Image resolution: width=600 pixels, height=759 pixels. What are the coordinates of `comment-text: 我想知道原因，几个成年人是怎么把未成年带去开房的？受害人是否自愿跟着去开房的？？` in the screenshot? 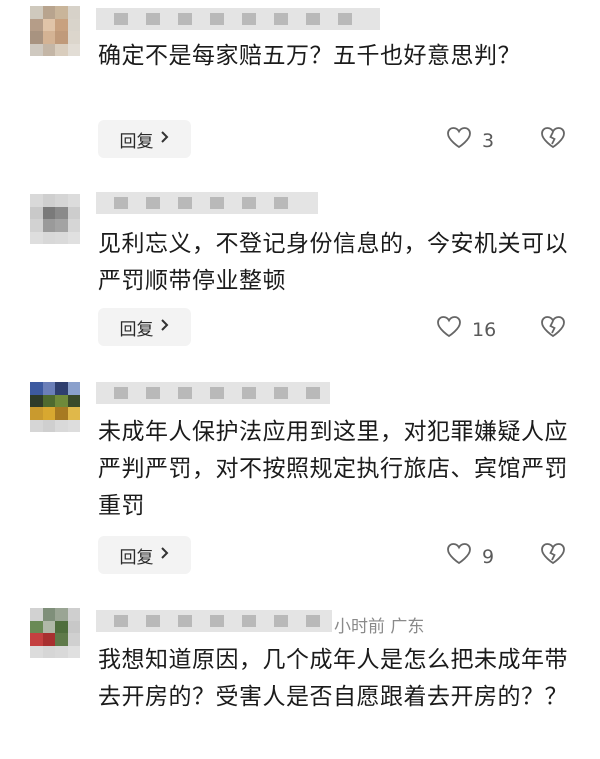 It's located at (333, 678).